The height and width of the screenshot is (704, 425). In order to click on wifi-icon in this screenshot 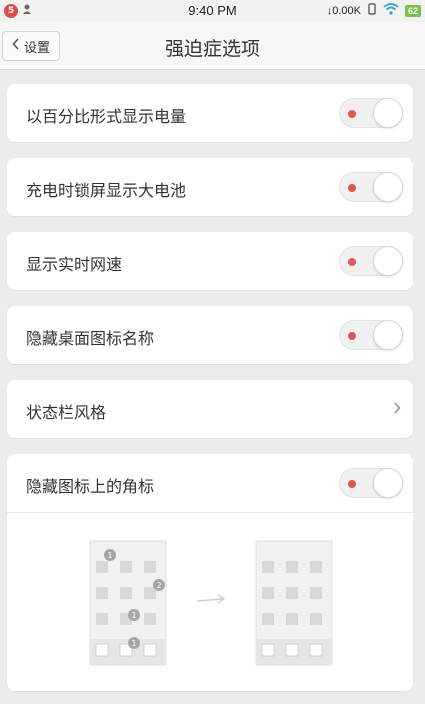, I will do `click(391, 10)`.